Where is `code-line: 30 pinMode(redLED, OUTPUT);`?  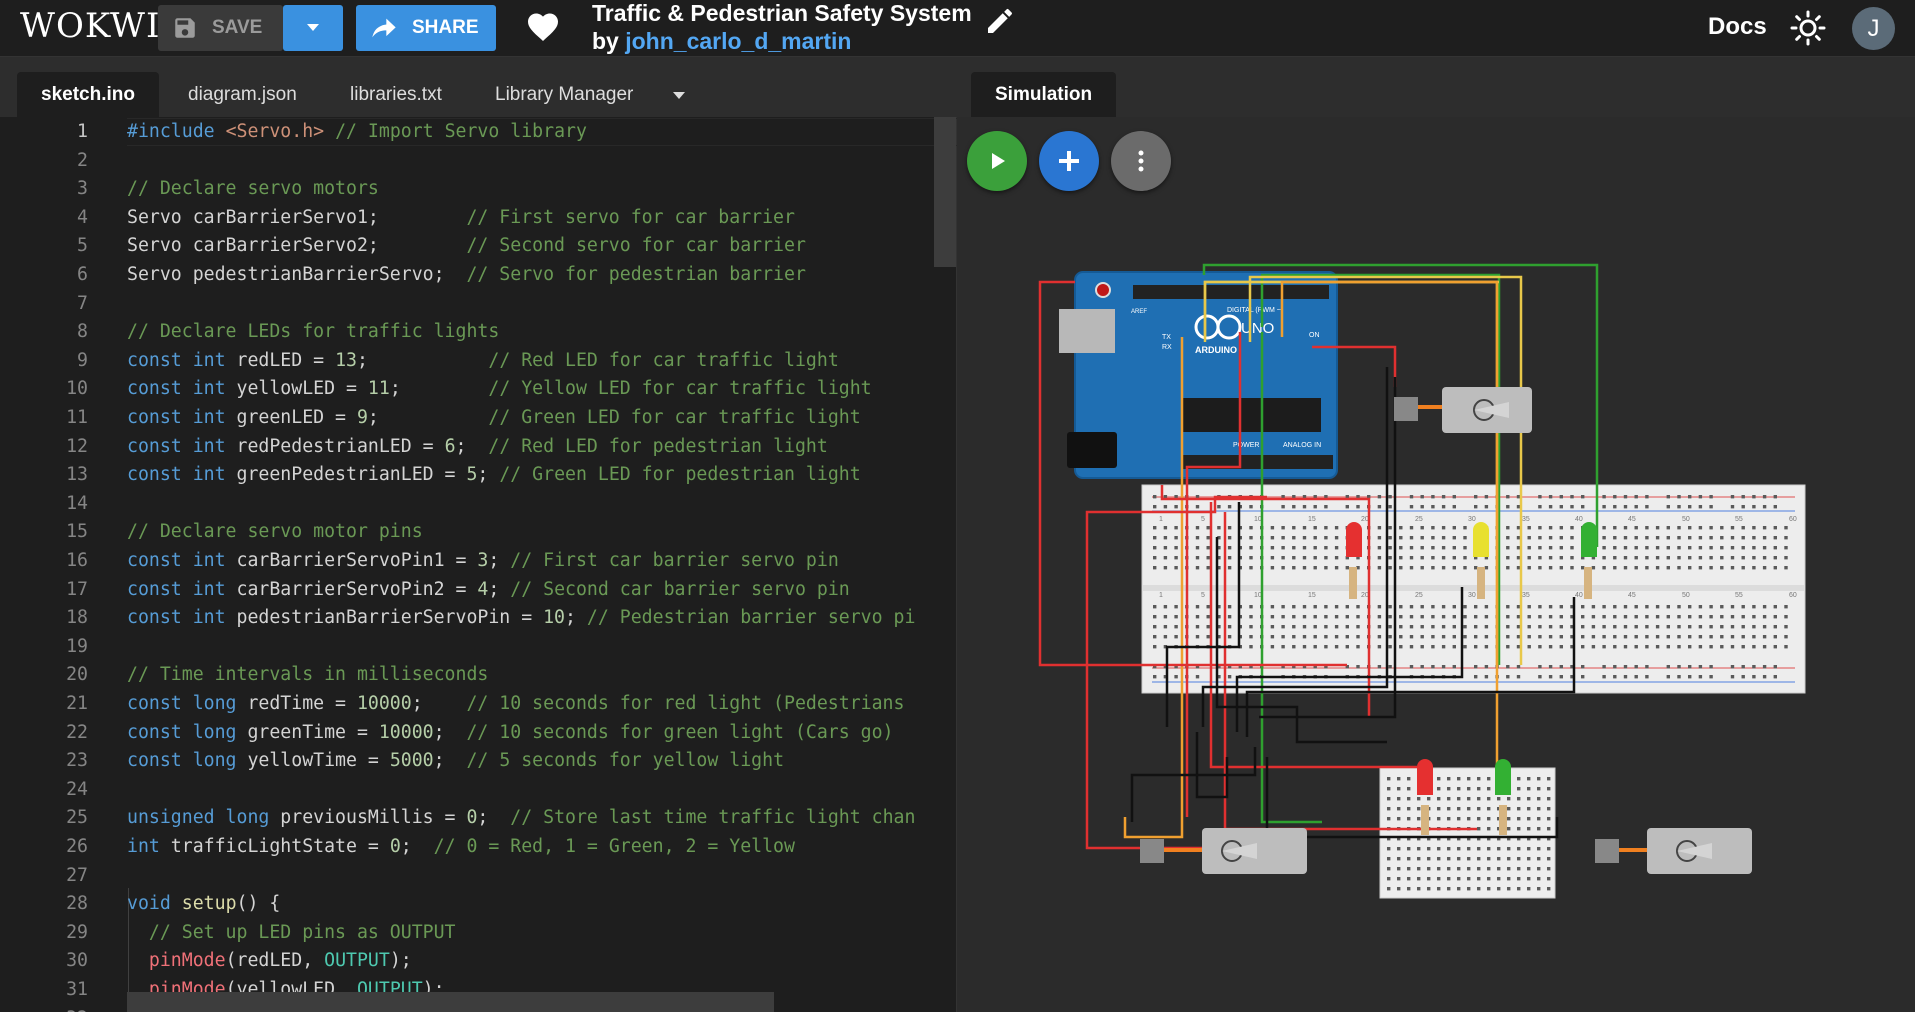
code-line: 30 pinMode(redLED, OUTPUT); is located at coordinates (478, 961).